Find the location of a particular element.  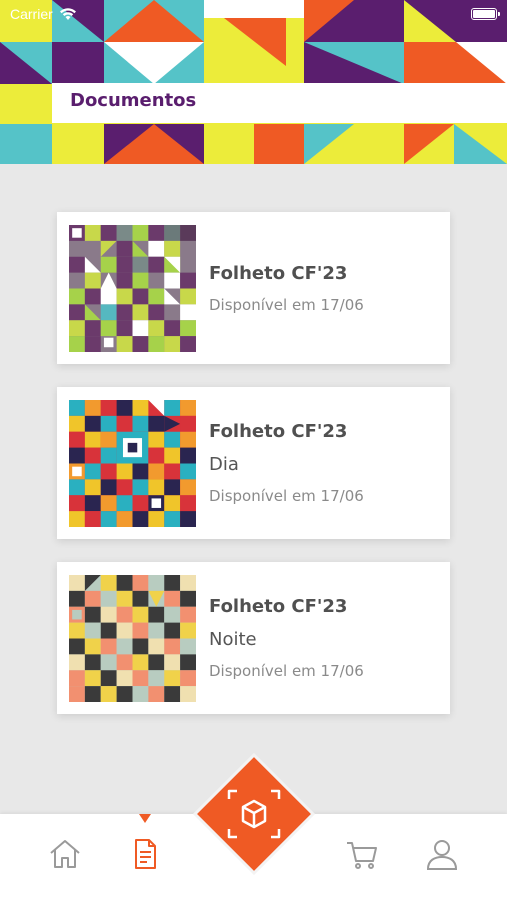

cart-icon is located at coordinates (362, 855).